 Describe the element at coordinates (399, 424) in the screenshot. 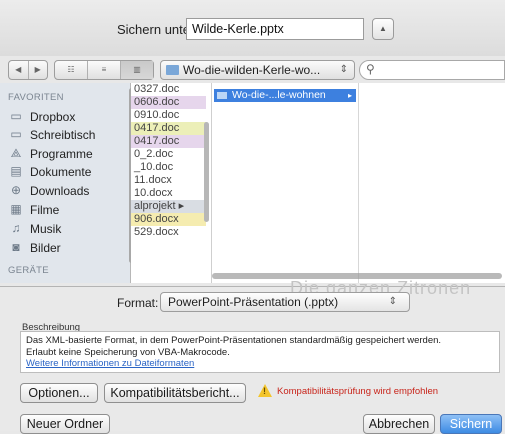

I see `cancel-button: Abbrechen` at that location.